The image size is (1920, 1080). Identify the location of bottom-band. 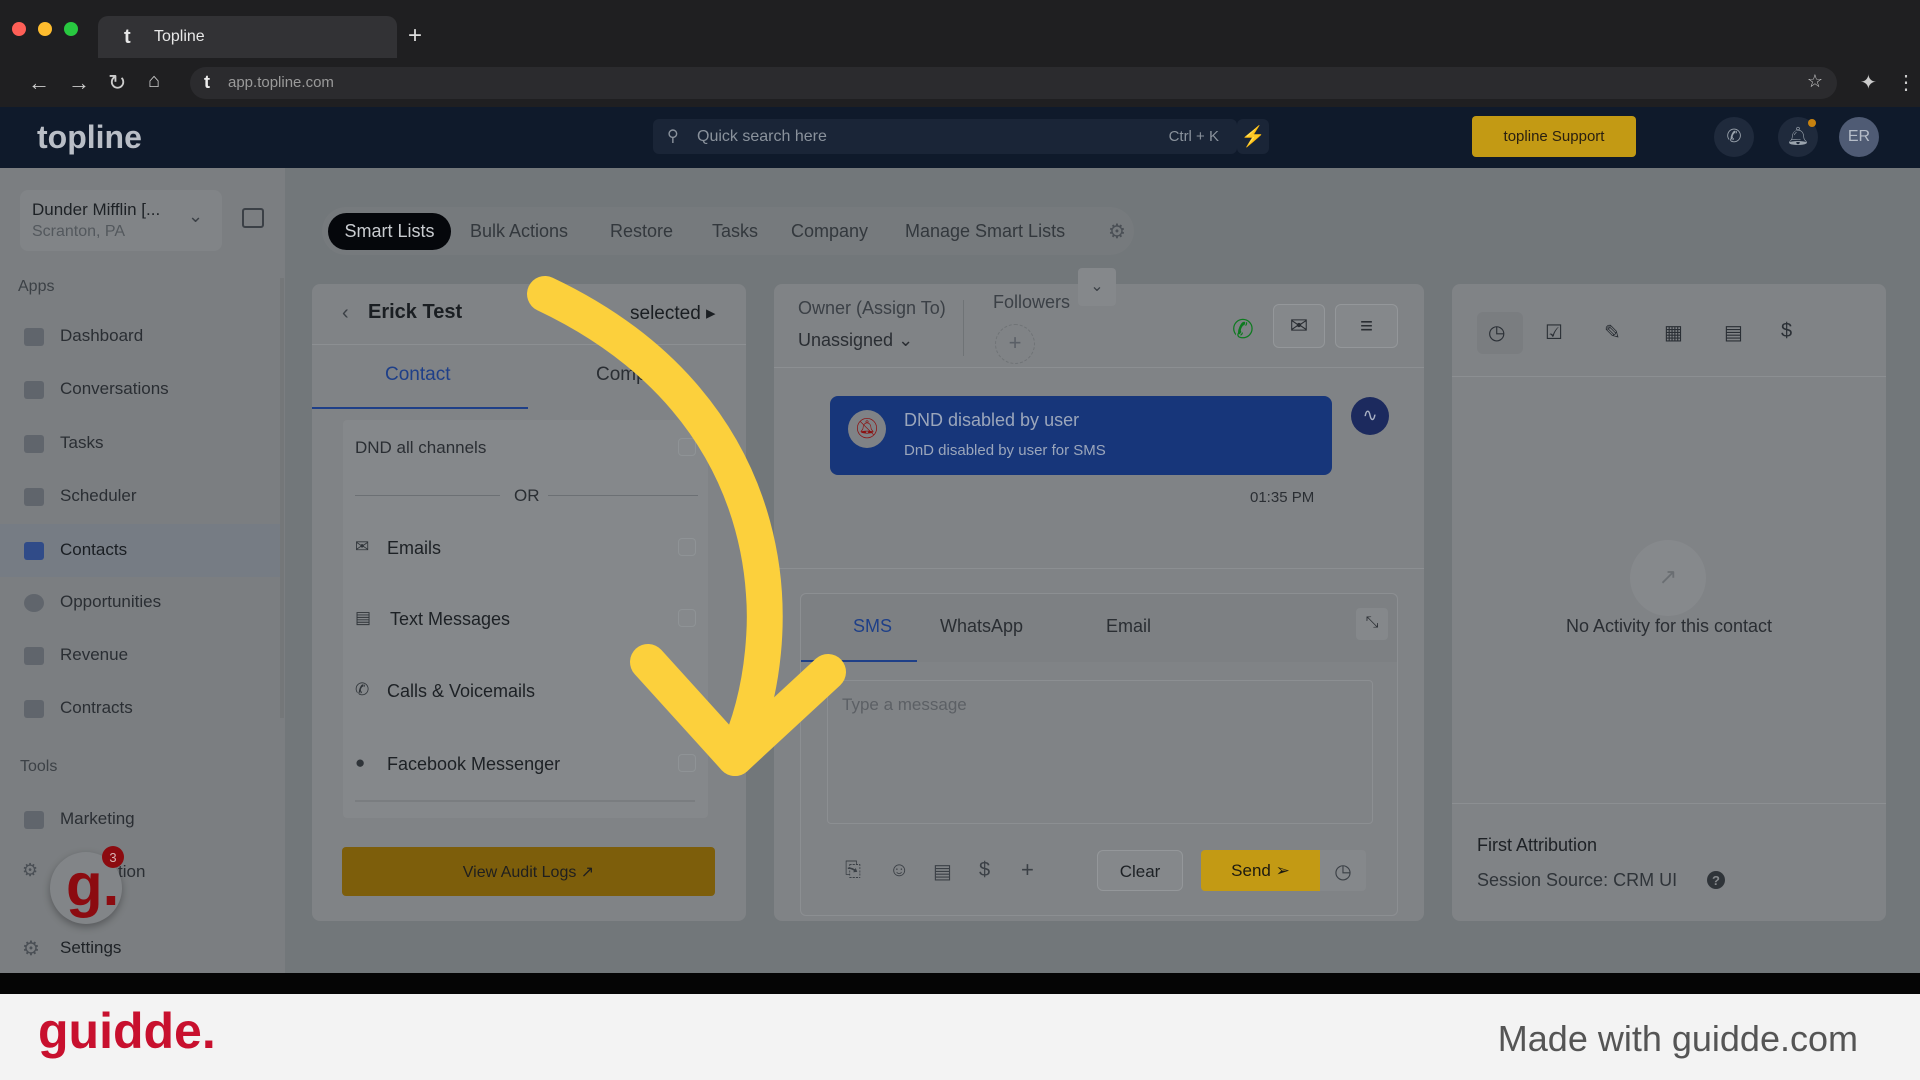
(960, 983).